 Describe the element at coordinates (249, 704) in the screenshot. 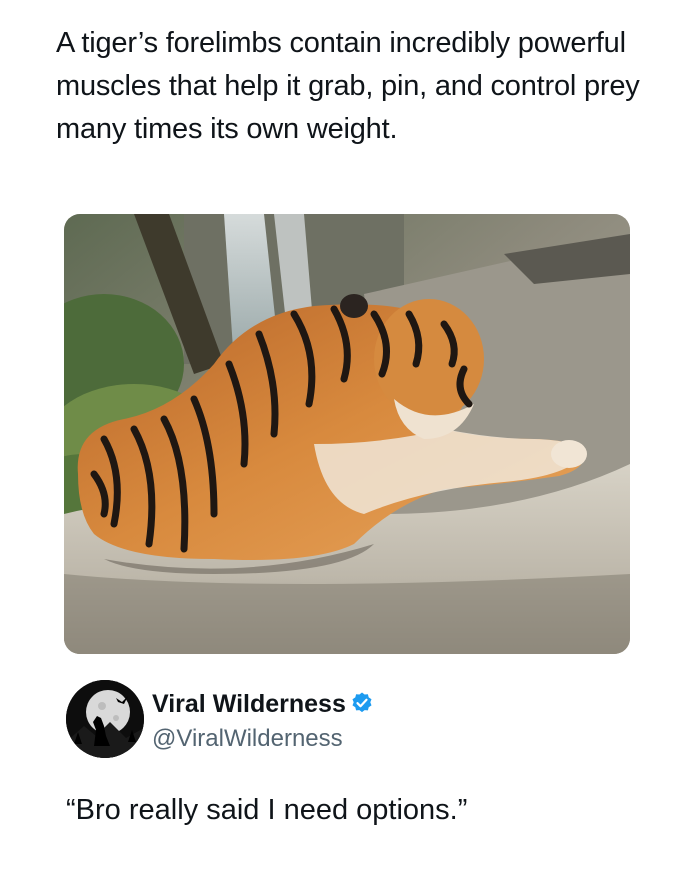

I see `author-name: Viral Wilderness` at that location.